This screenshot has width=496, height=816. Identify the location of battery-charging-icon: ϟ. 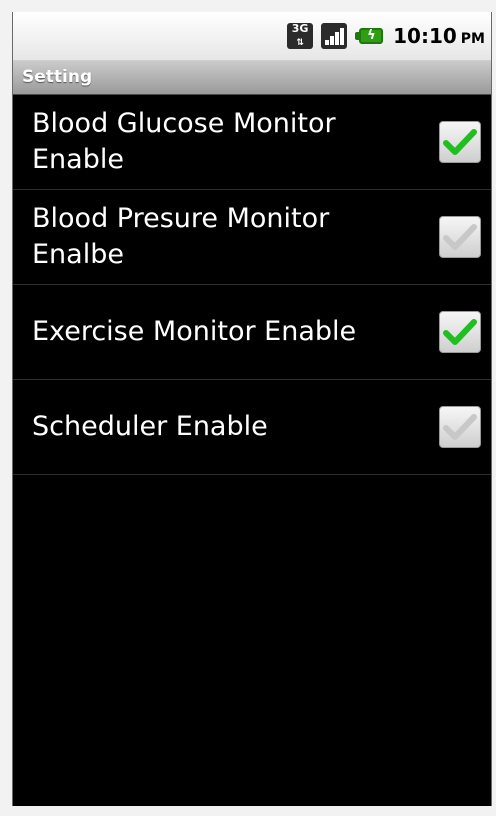
(370, 36).